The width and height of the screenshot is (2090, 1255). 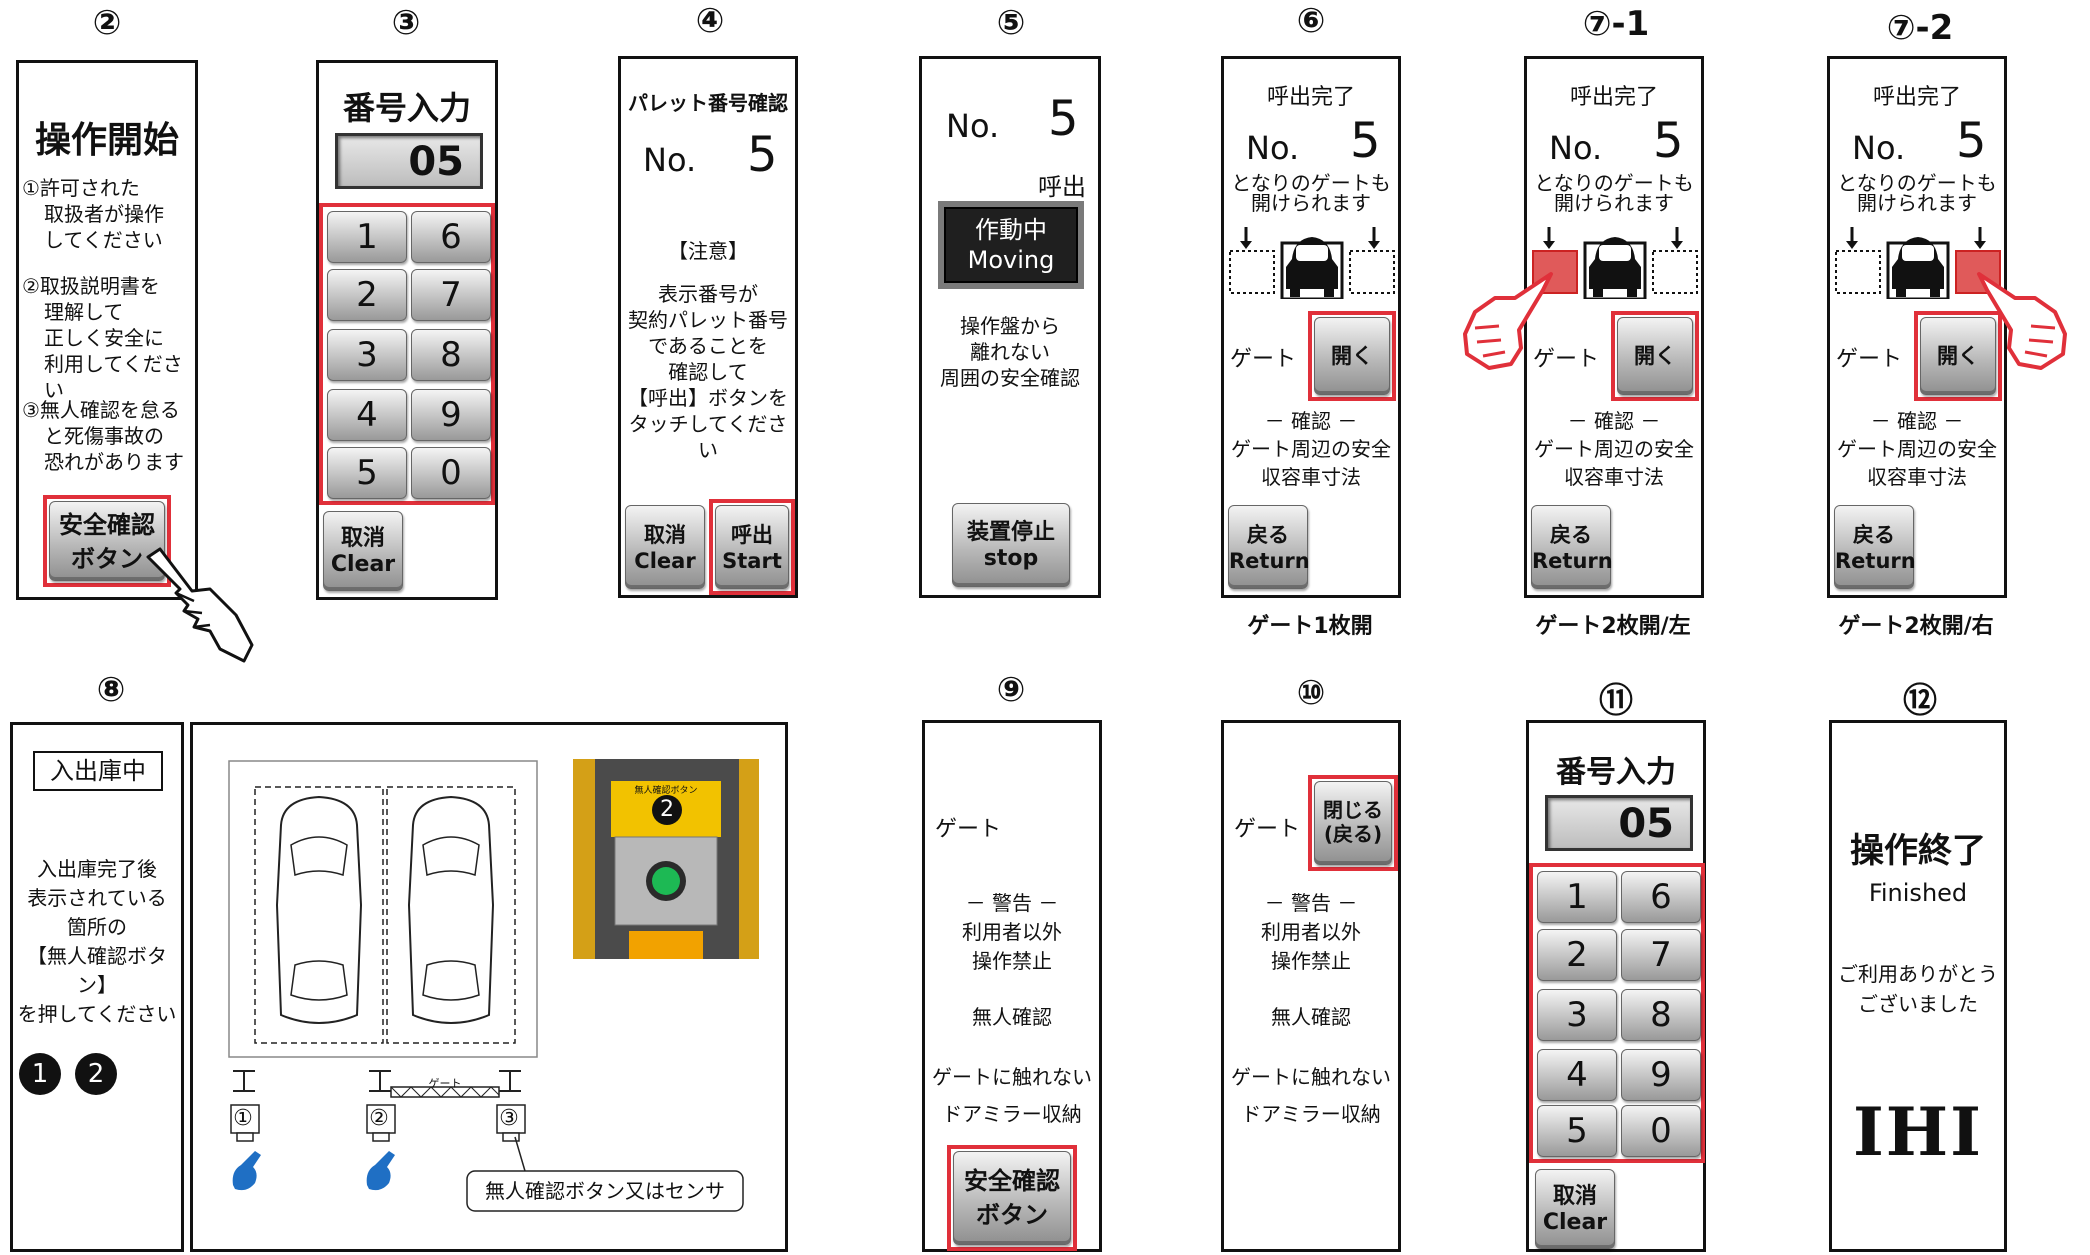 I want to click on step-2-title: ②, so click(x=107, y=23).